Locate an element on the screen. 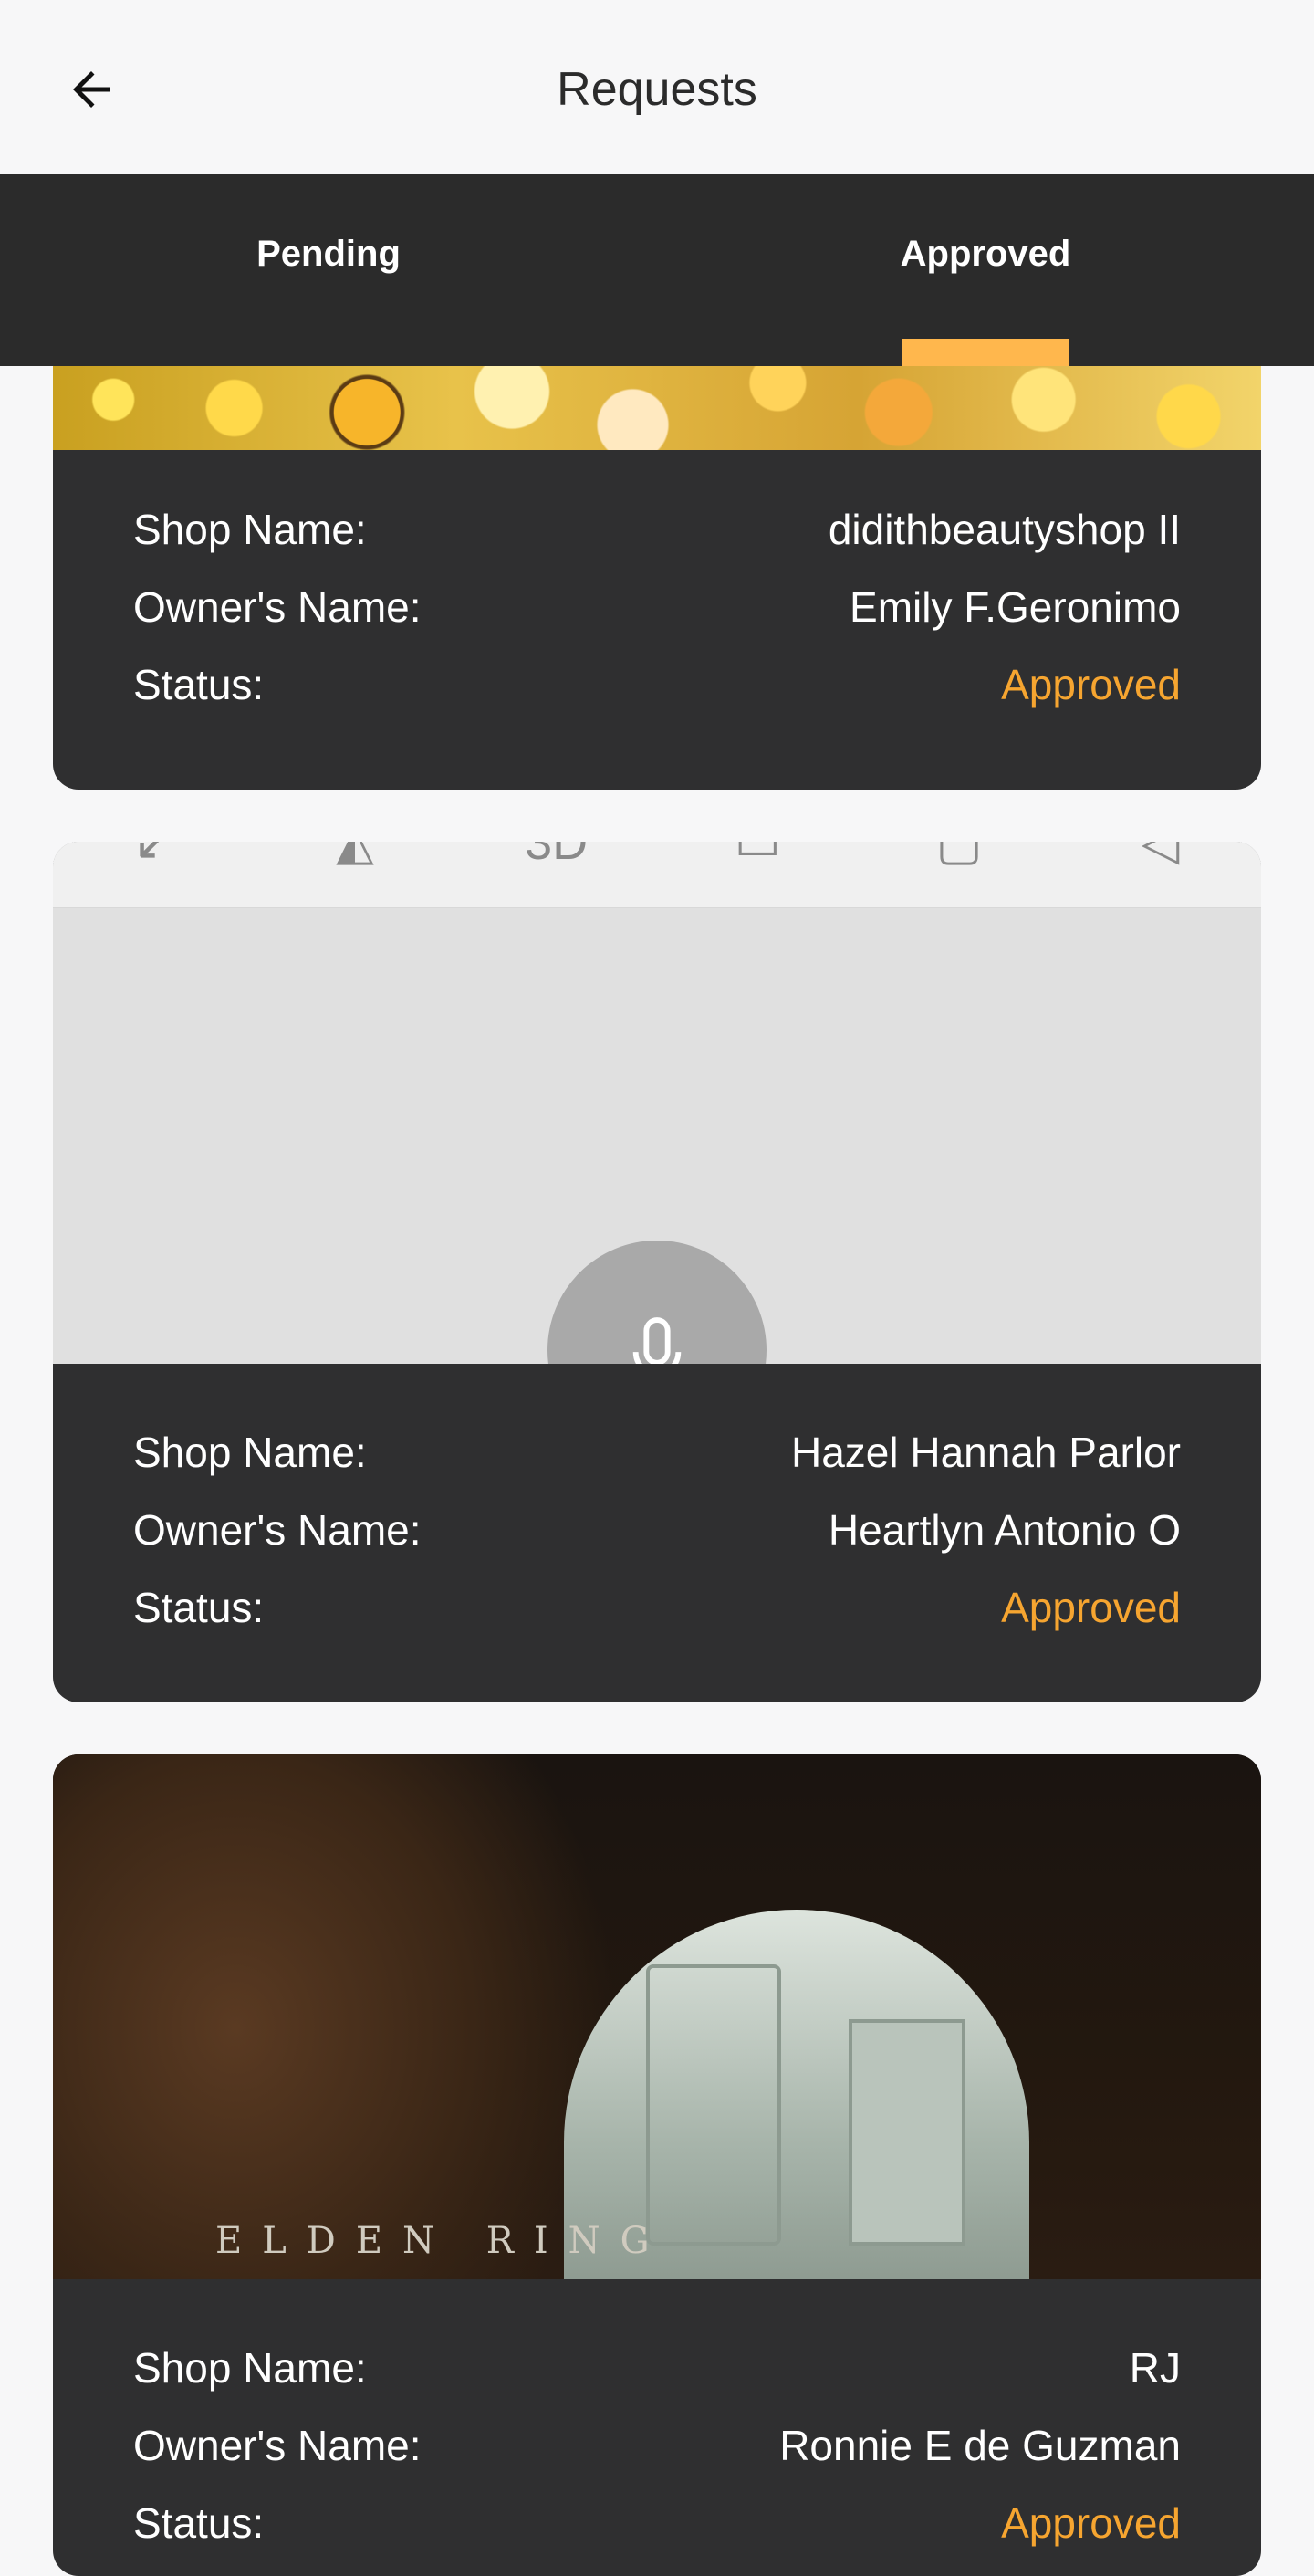 This screenshot has width=1314, height=2576. shop-name-value: RJ is located at coordinates (1155, 2368).